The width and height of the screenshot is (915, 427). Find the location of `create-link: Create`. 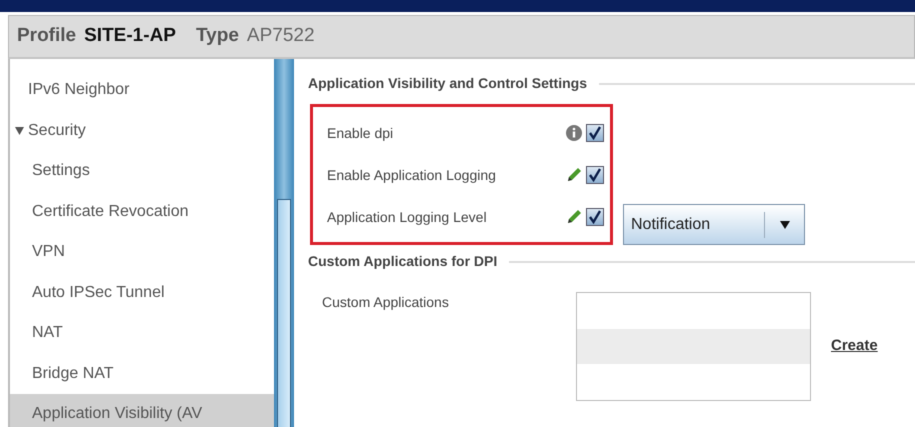

create-link: Create is located at coordinates (854, 346).